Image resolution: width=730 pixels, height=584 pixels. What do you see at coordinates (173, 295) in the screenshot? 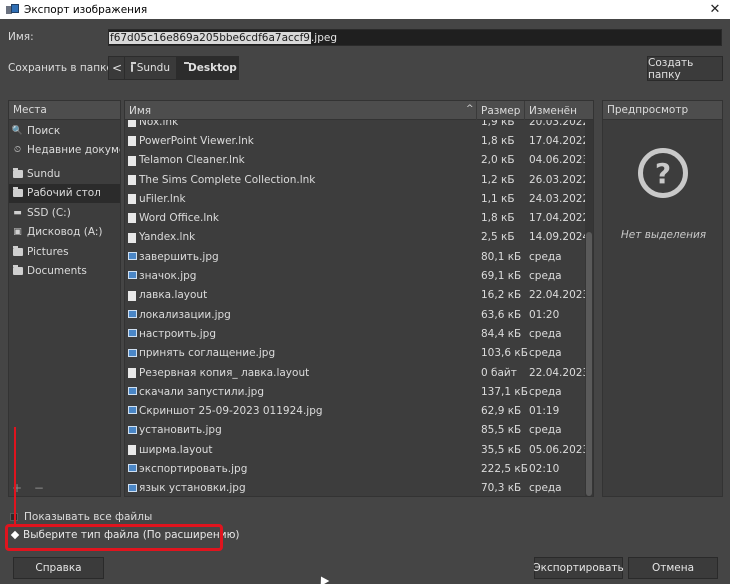
I see `file-name: лавка.layout` at bounding box center [173, 295].